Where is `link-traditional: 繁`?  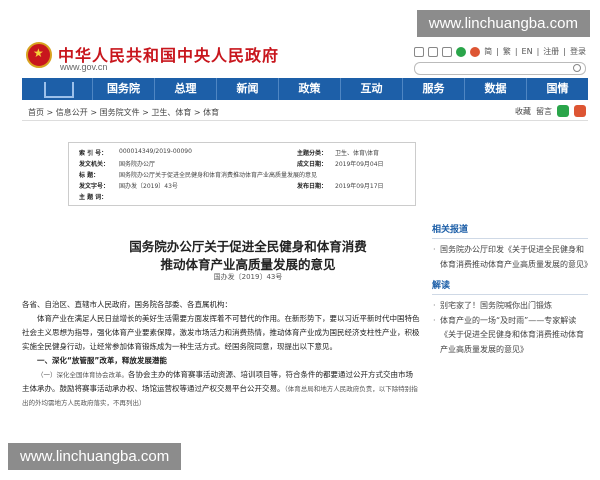 link-traditional: 繁 is located at coordinates (507, 51).